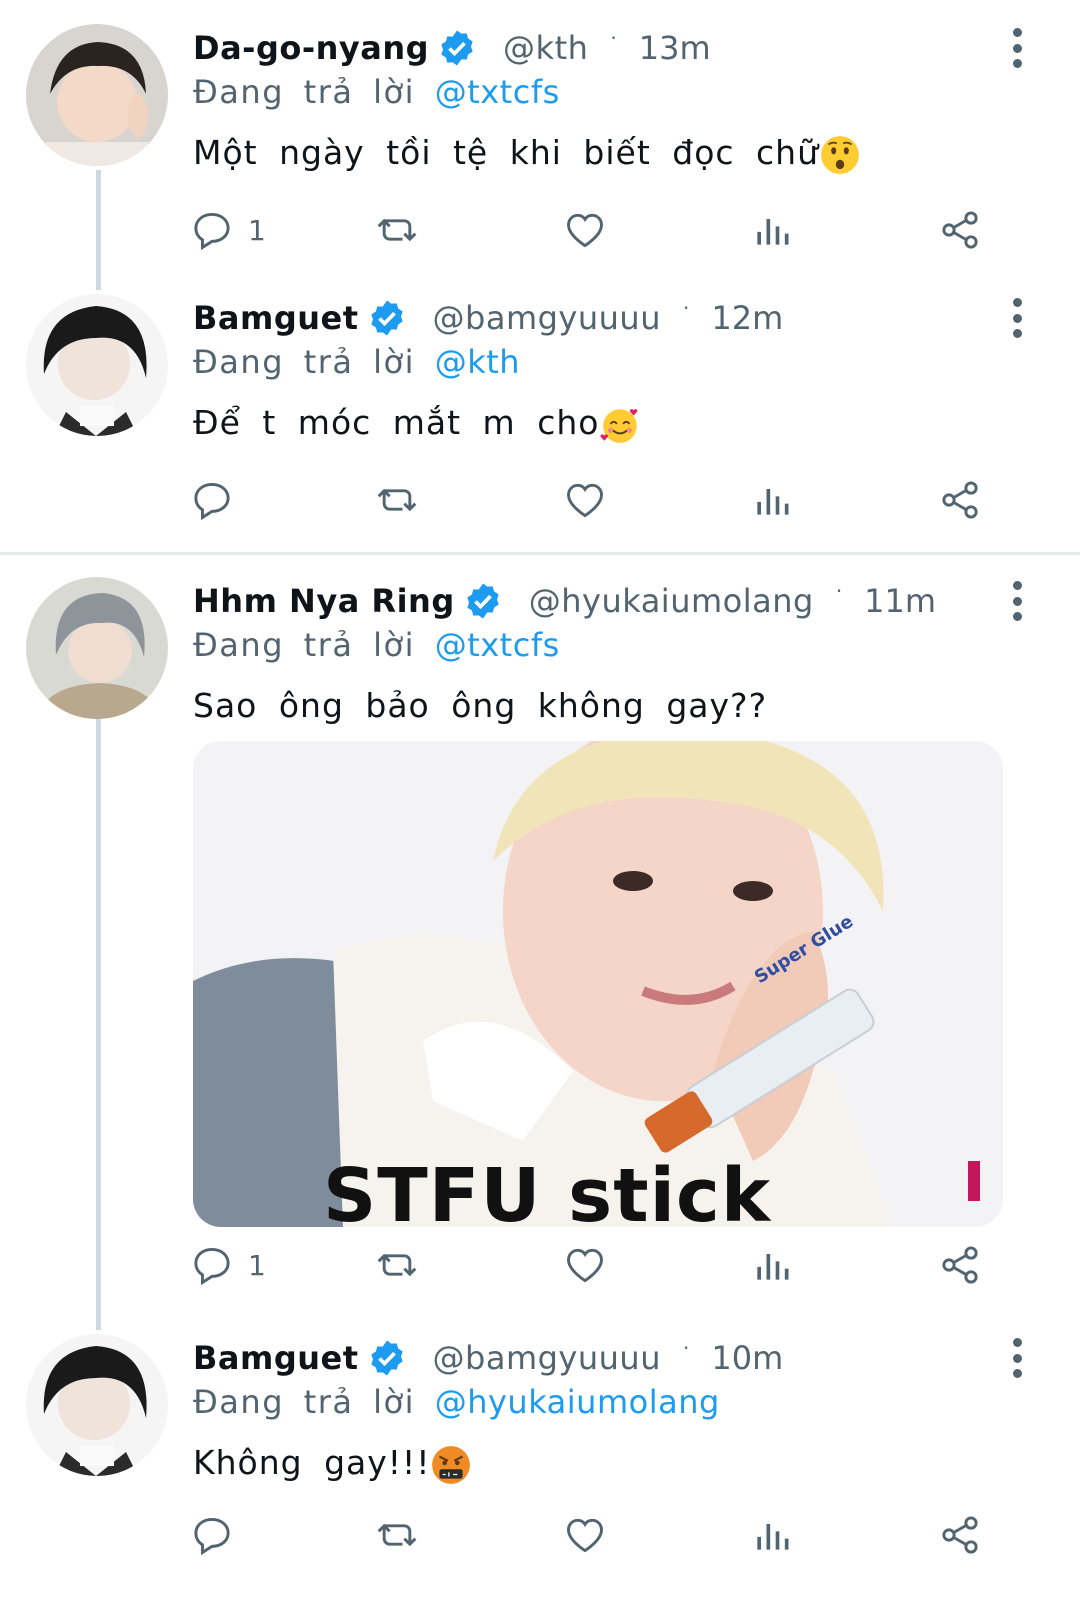 The image size is (1080, 1618). What do you see at coordinates (547, 1190) in the screenshot?
I see `media-caption: STFU stick` at bounding box center [547, 1190].